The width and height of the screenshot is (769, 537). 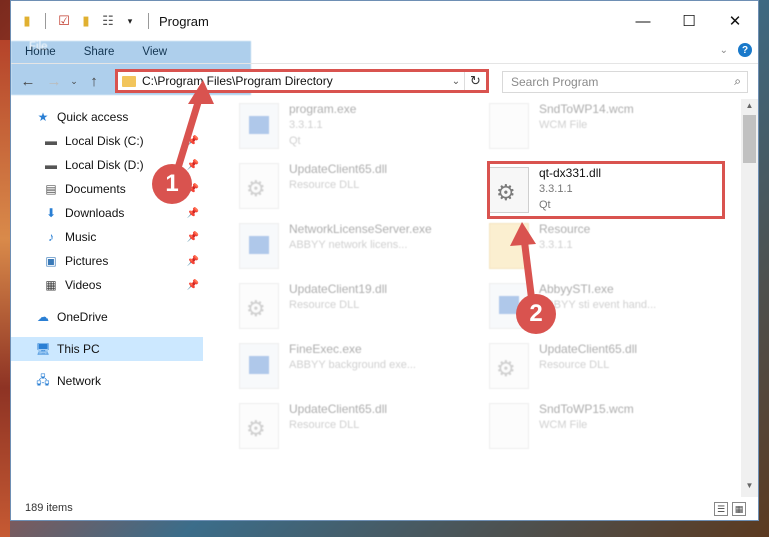 What do you see at coordinates (54, 81) in the screenshot?
I see `forward-button: →` at bounding box center [54, 81].